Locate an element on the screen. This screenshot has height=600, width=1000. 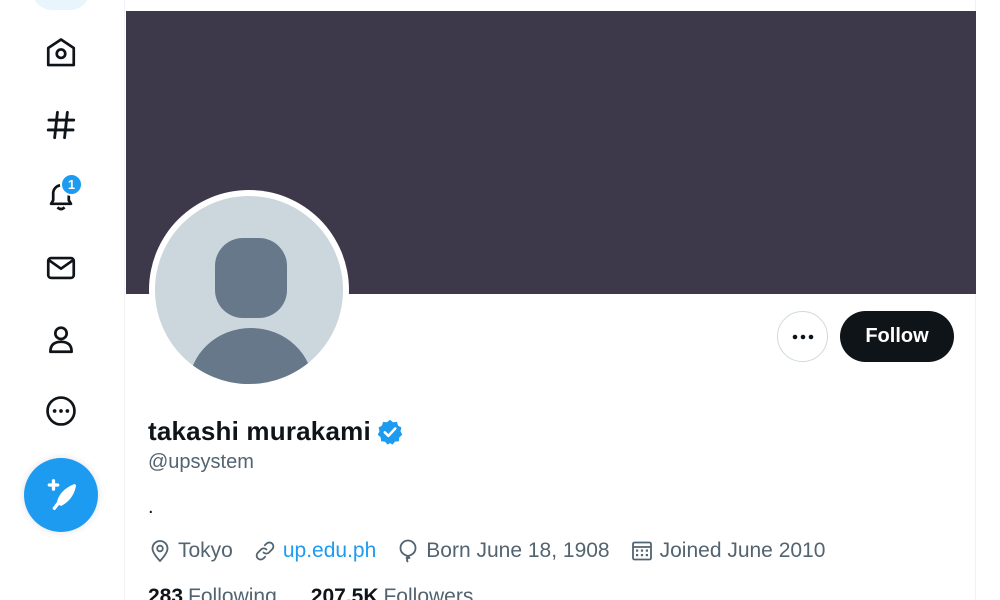
profile-avatar is located at coordinates (249, 290).